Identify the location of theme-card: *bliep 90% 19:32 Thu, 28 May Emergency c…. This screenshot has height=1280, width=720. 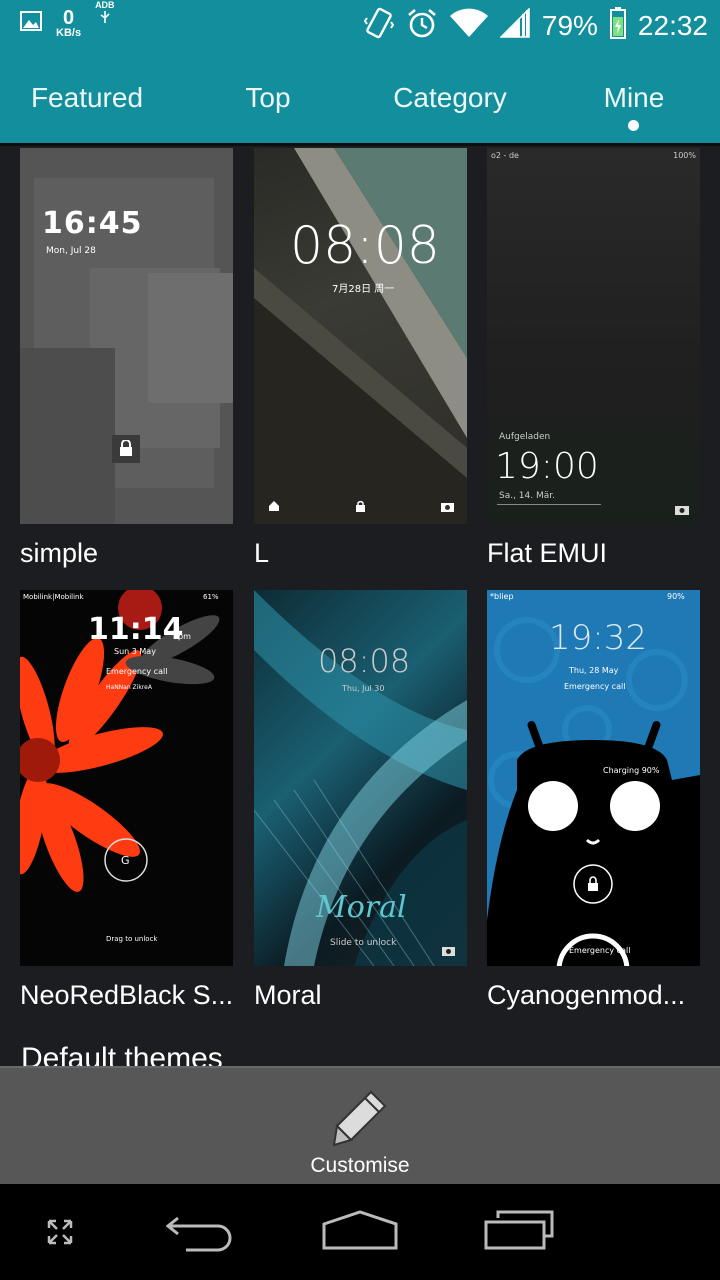
(593, 805).